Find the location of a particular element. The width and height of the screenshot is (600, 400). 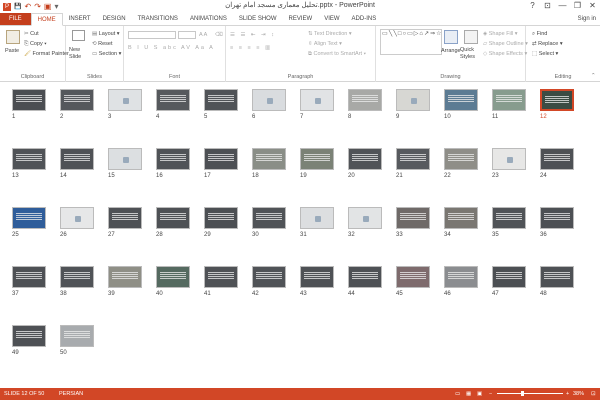

font-name-box is located at coordinates (152, 35).